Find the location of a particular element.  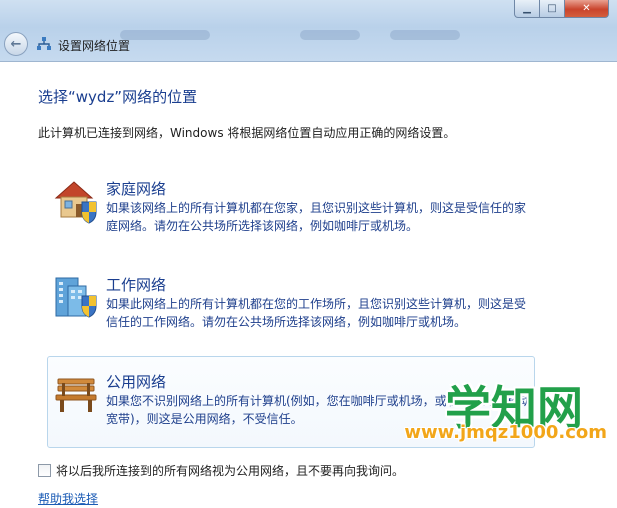

checkbox-label: 将以后我所连接到的所有网络视为公用网络，且不要再向我询问。 is located at coordinates (230, 471).